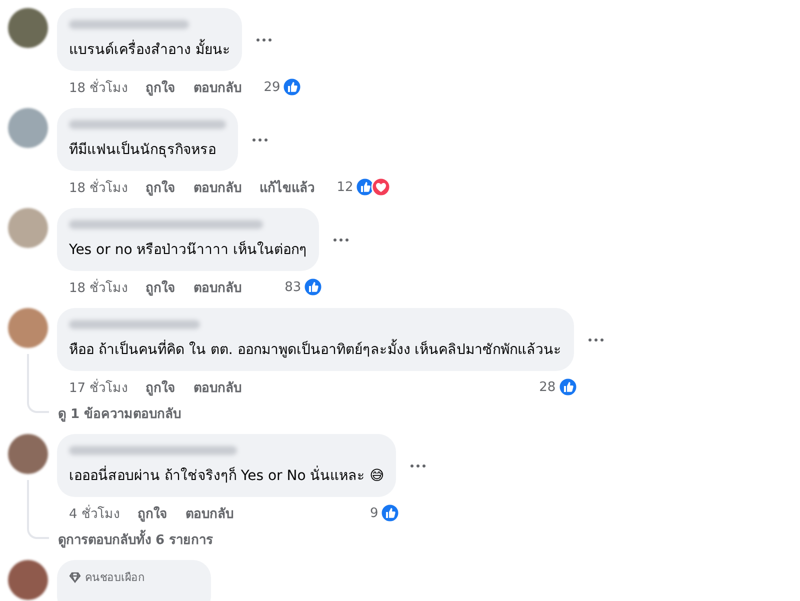 The image size is (800, 601). Describe the element at coordinates (547, 387) in the screenshot. I see `reaction-count: 28` at that location.